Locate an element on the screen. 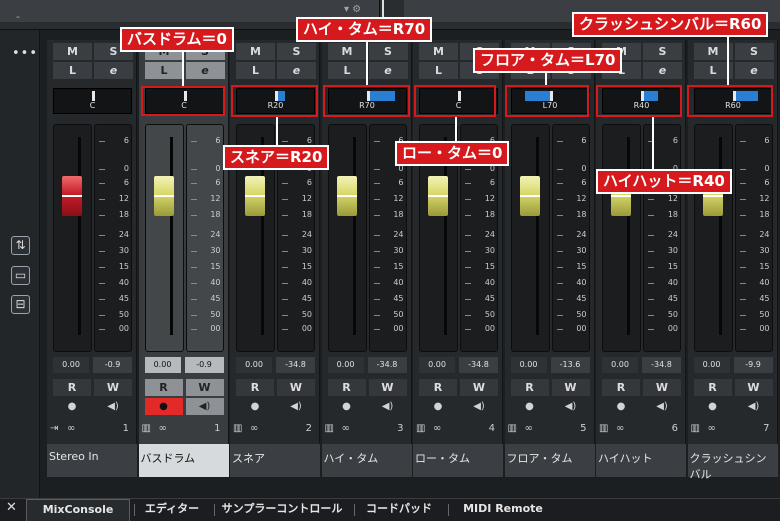 The width and height of the screenshot is (780, 521). menu-dots-icon: ••• is located at coordinates (25, 53).